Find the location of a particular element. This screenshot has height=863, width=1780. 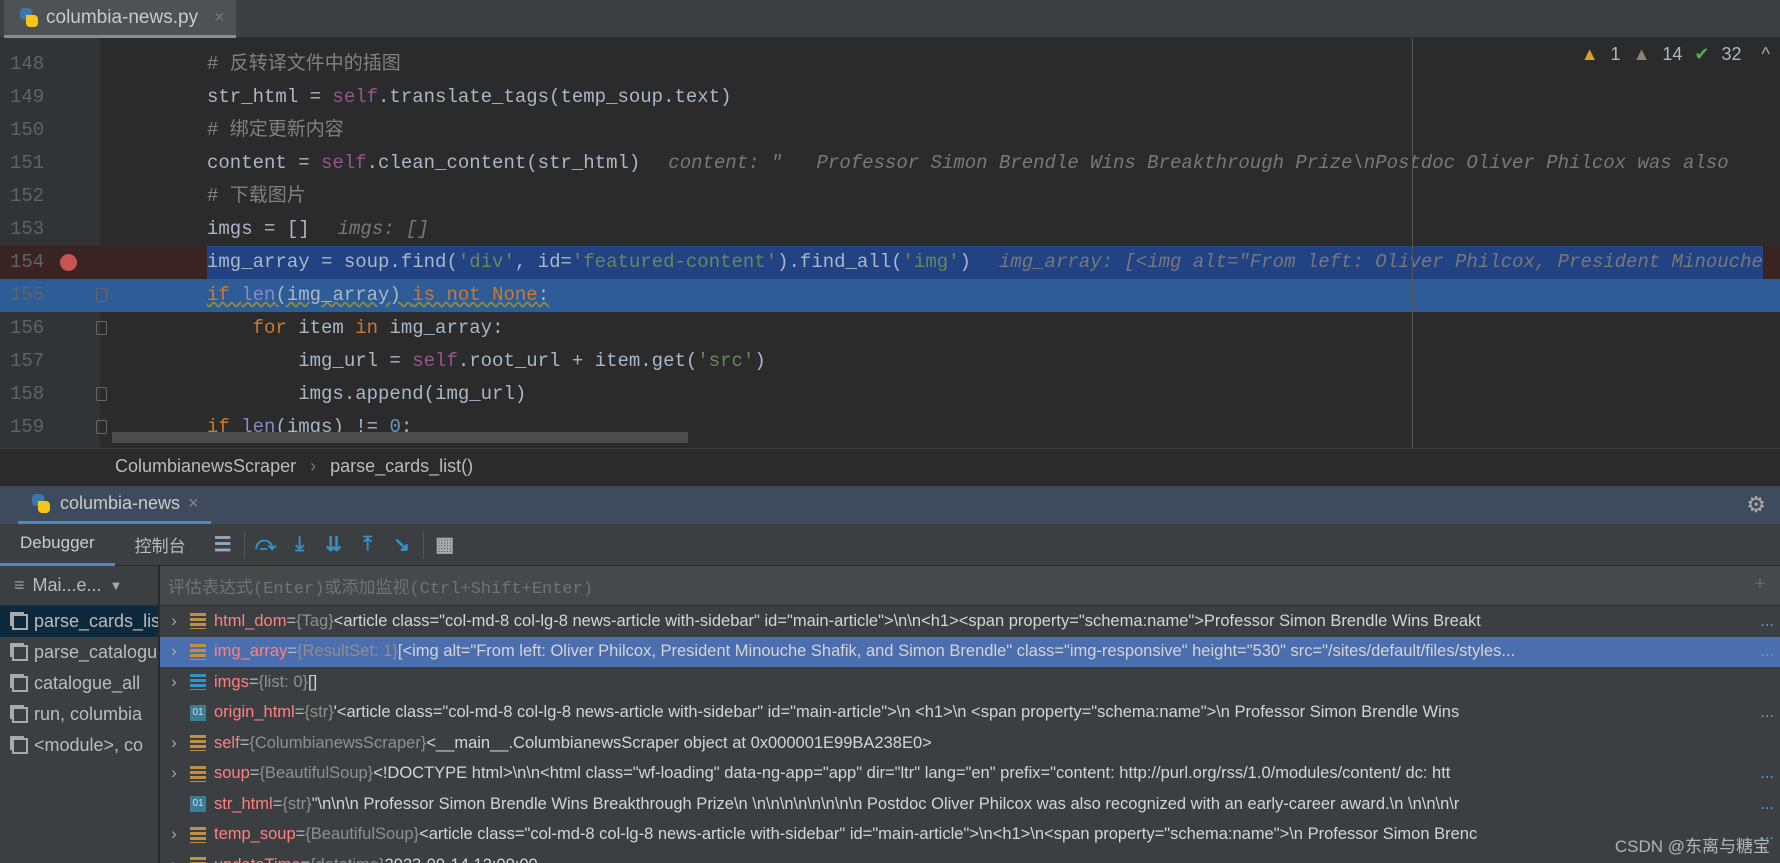

variable-name: soup is located at coordinates (232, 773).